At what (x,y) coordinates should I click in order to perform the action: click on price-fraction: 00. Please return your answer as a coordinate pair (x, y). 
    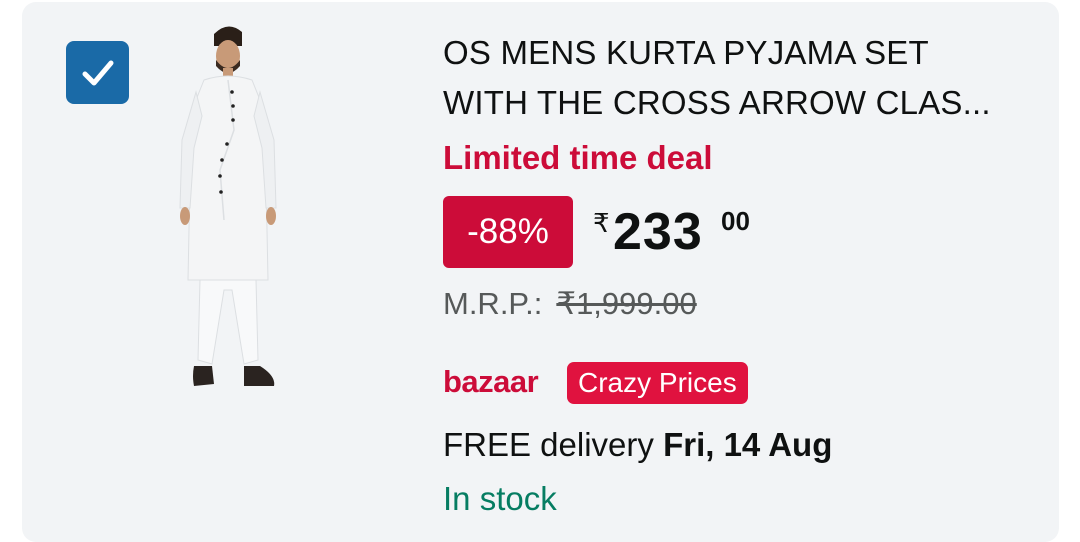
    Looking at the image, I should click on (735, 221).